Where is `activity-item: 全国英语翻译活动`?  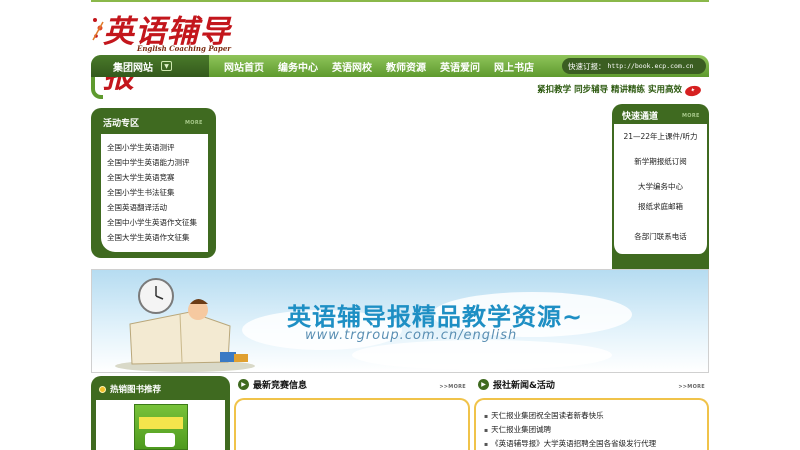
activity-item: 全国英语翻译活动 is located at coordinates (157, 207).